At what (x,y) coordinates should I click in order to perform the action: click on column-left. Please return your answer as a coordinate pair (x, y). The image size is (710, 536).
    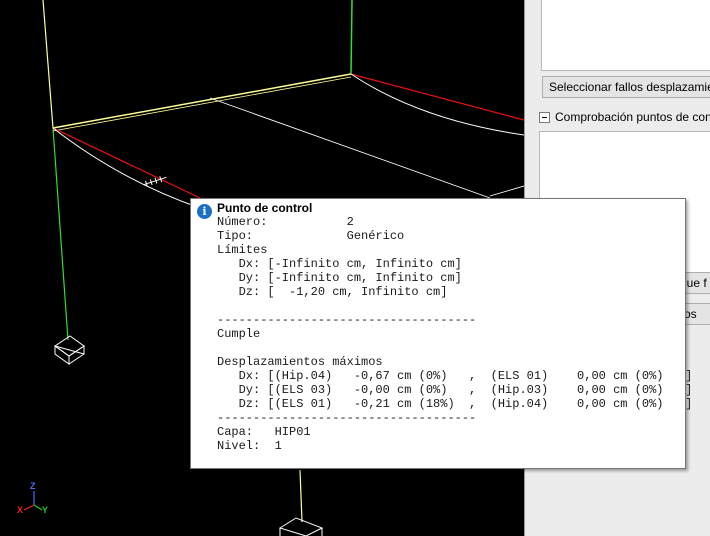
    Looking at the image, I should click on (48, 64).